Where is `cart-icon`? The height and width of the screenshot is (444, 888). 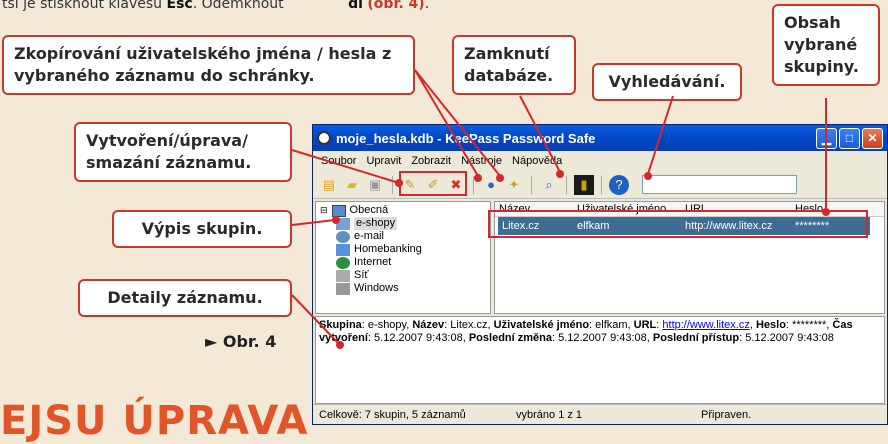 cart-icon is located at coordinates (343, 223).